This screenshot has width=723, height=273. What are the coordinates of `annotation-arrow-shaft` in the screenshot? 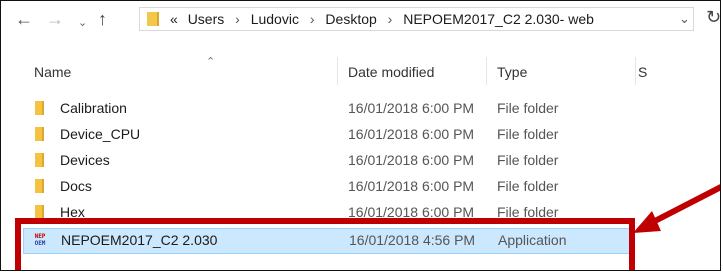 It's located at (684, 205).